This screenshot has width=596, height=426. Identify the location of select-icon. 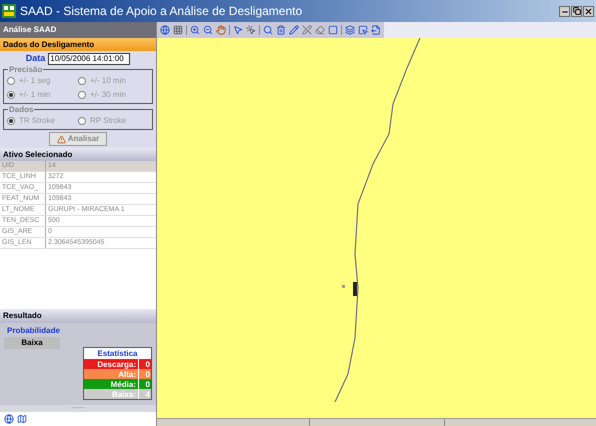
(363, 30).